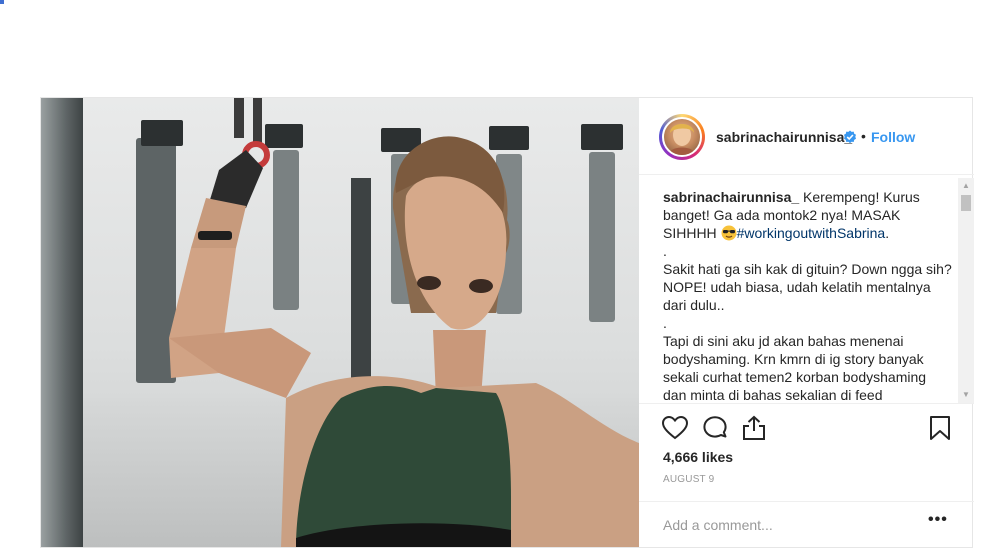 The image size is (983, 550). What do you see at coordinates (784, 137) in the screenshot?
I see `post-username: sabrinachairunnisa_` at bounding box center [784, 137].